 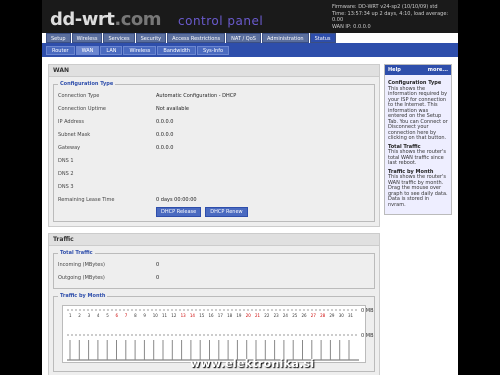 I want to click on traffic-month-legend: Traffic by Month, so click(x=83, y=296).